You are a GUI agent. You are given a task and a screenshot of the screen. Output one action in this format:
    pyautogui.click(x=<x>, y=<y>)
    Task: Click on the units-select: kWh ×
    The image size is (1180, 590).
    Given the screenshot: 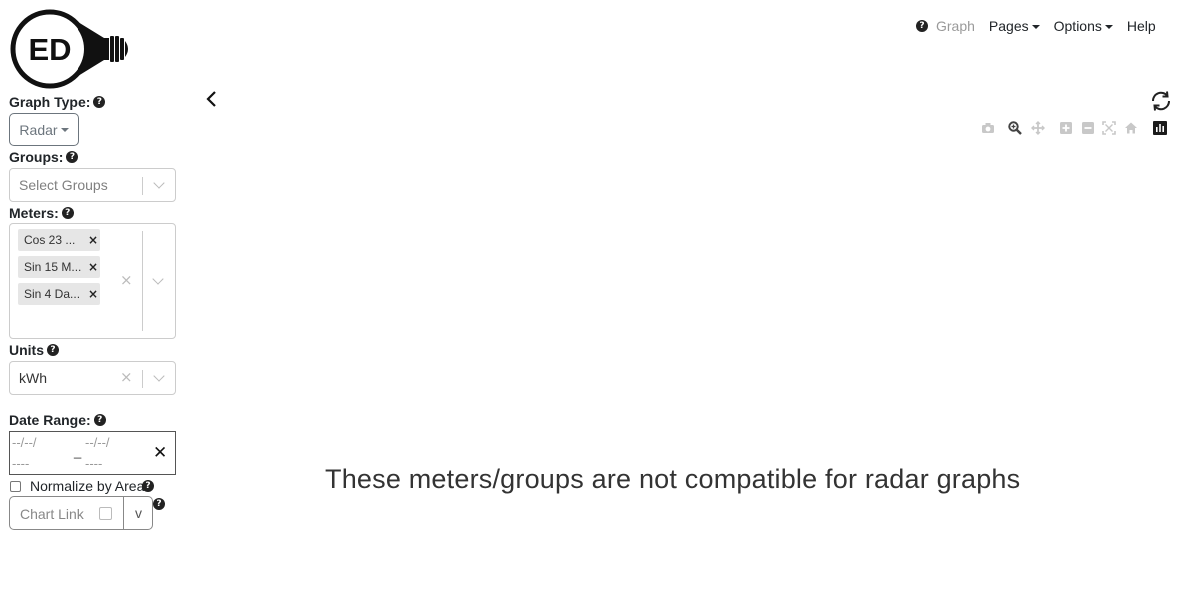 What is the action you would take?
    pyautogui.click(x=92, y=378)
    